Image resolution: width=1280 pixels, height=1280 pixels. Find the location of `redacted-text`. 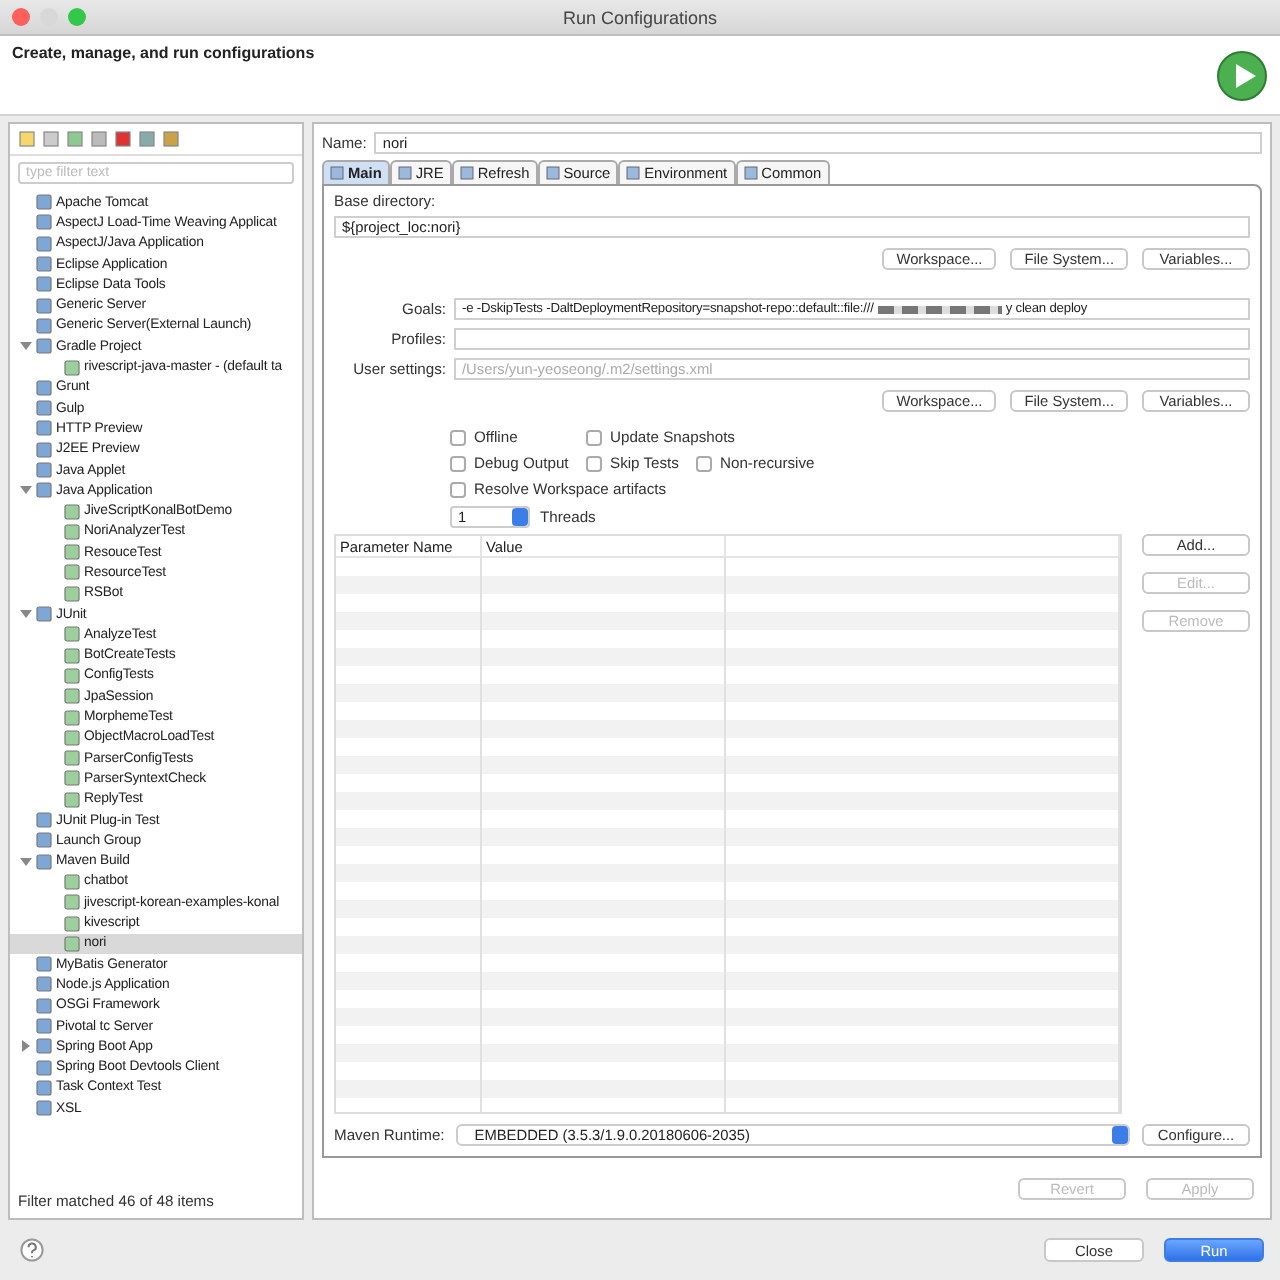

redacted-text is located at coordinates (939, 309).